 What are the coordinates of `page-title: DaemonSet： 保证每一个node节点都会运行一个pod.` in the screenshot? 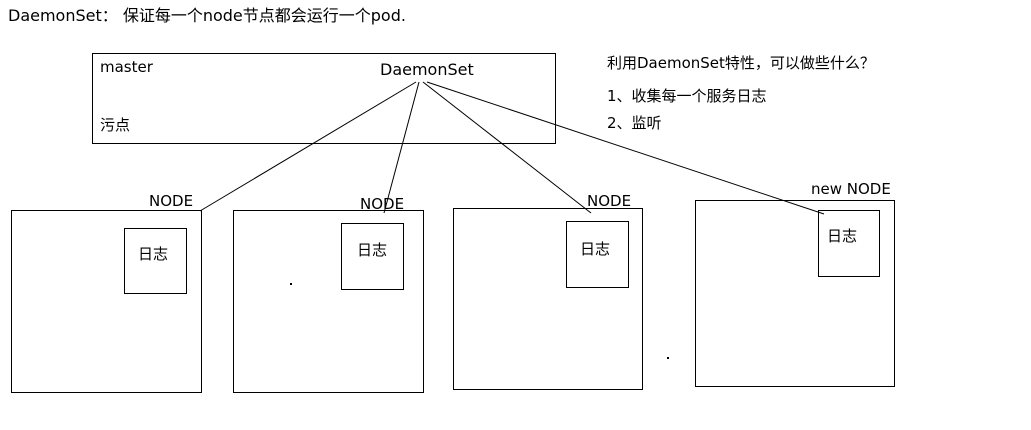 It's located at (207, 15).